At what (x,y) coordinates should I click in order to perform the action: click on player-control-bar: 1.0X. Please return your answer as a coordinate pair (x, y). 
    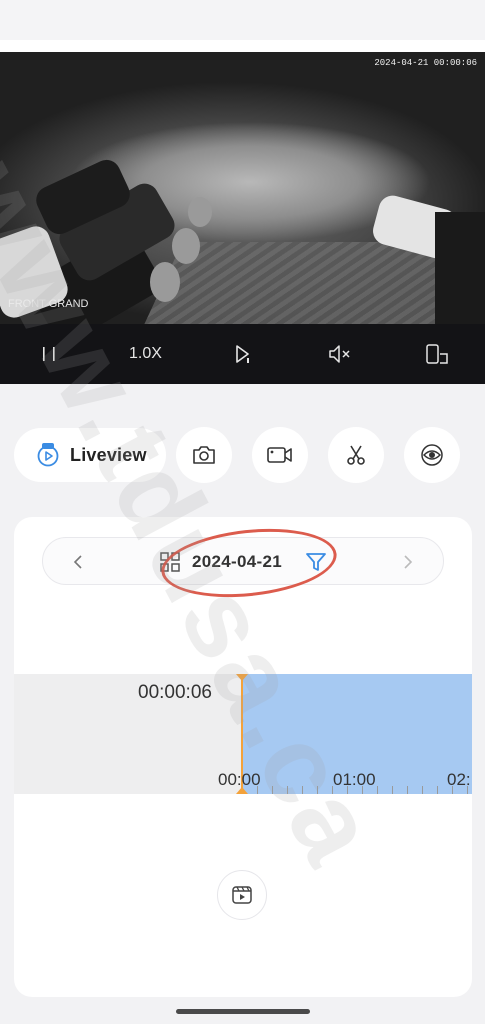
    Looking at the image, I should click on (242, 354).